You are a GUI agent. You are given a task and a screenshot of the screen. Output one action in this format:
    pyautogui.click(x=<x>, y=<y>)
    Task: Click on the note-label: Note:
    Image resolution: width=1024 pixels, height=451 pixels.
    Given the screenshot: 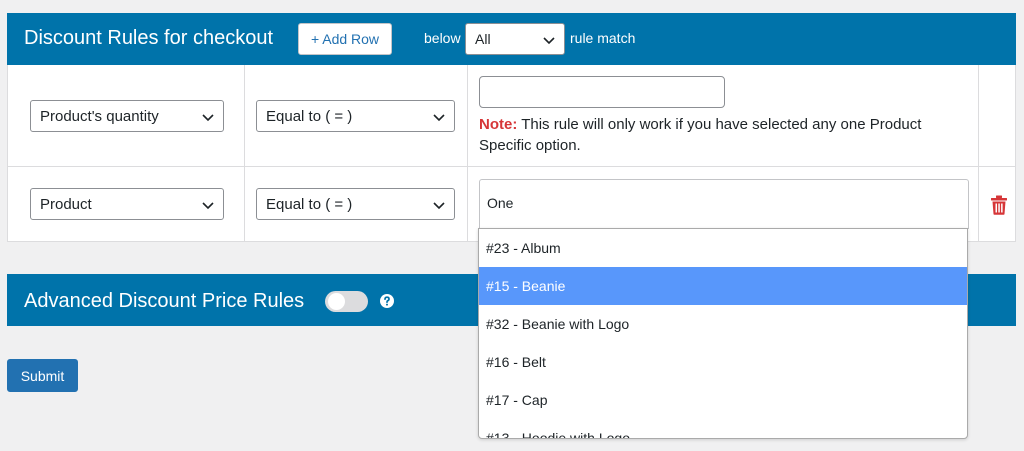 What is the action you would take?
    pyautogui.click(x=498, y=124)
    